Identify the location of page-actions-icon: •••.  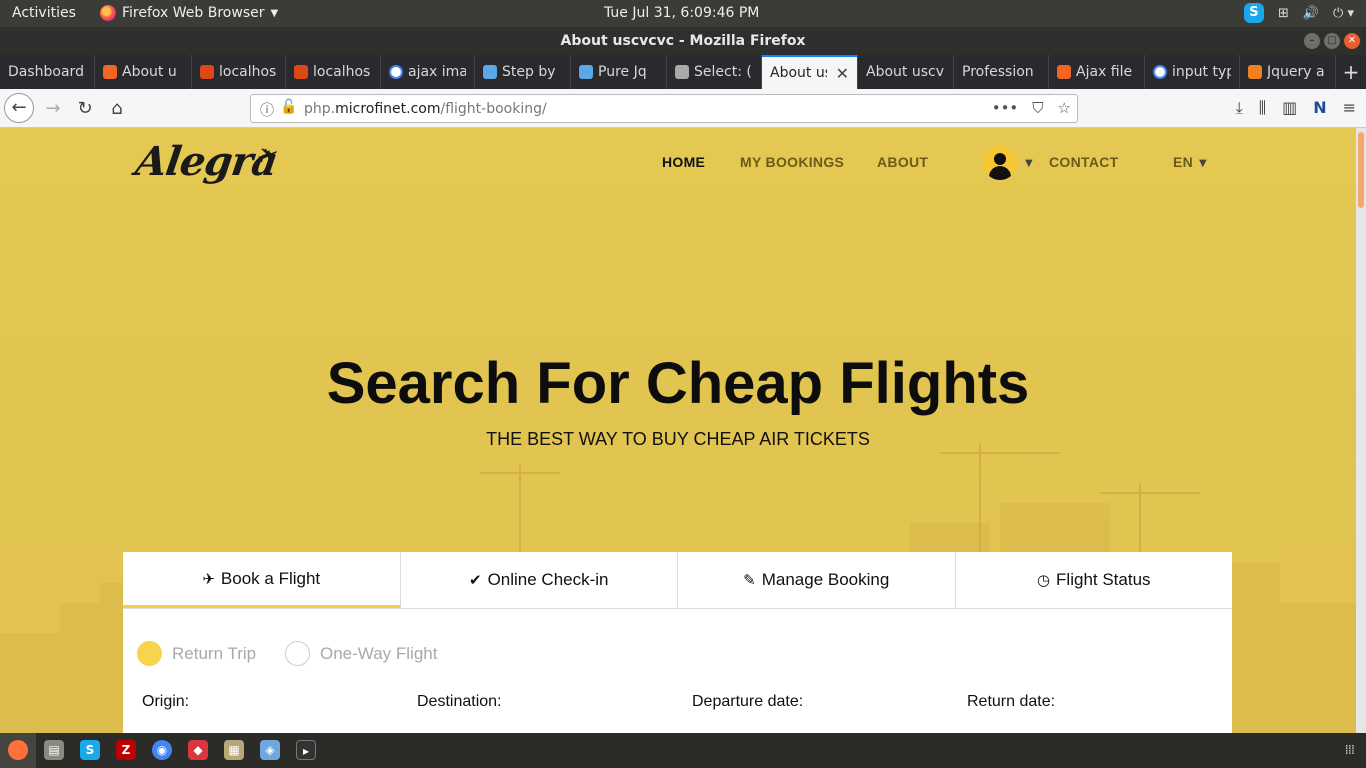
(1005, 108).